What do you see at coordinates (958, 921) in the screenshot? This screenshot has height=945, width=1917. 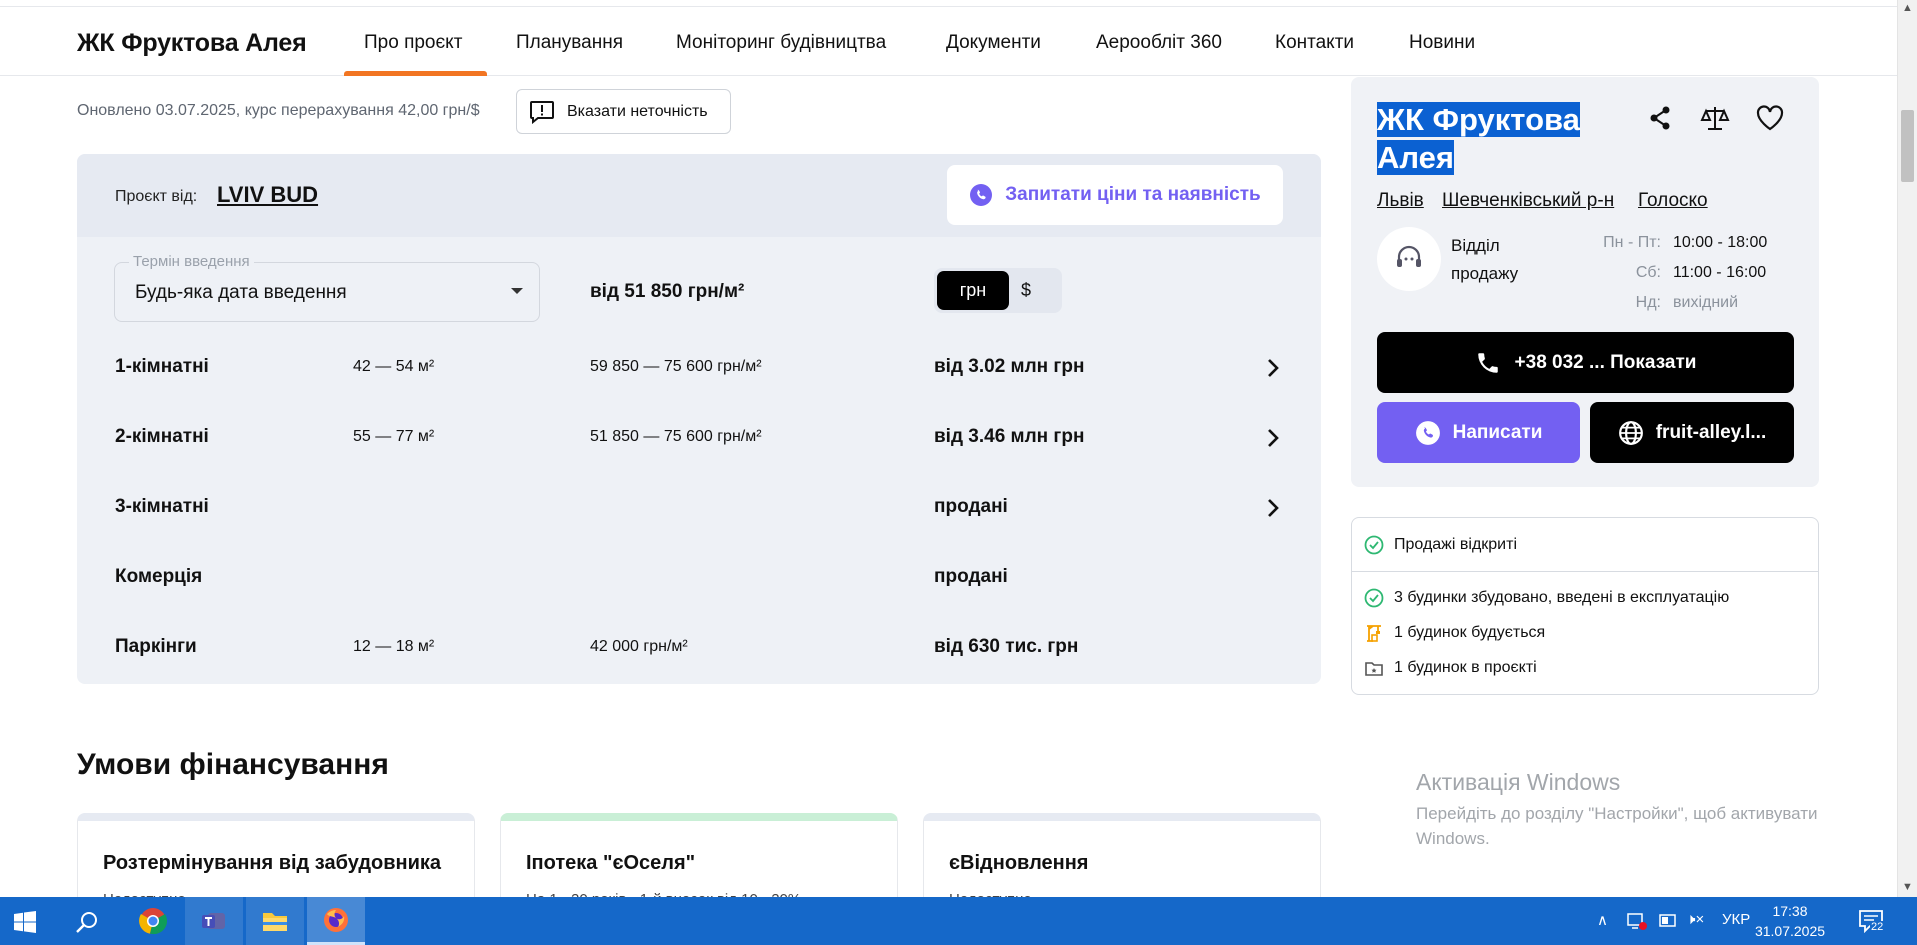 I see `windows-taskbar: ∧ 🕨× УКР 17:38 31.07.2025 22` at bounding box center [958, 921].